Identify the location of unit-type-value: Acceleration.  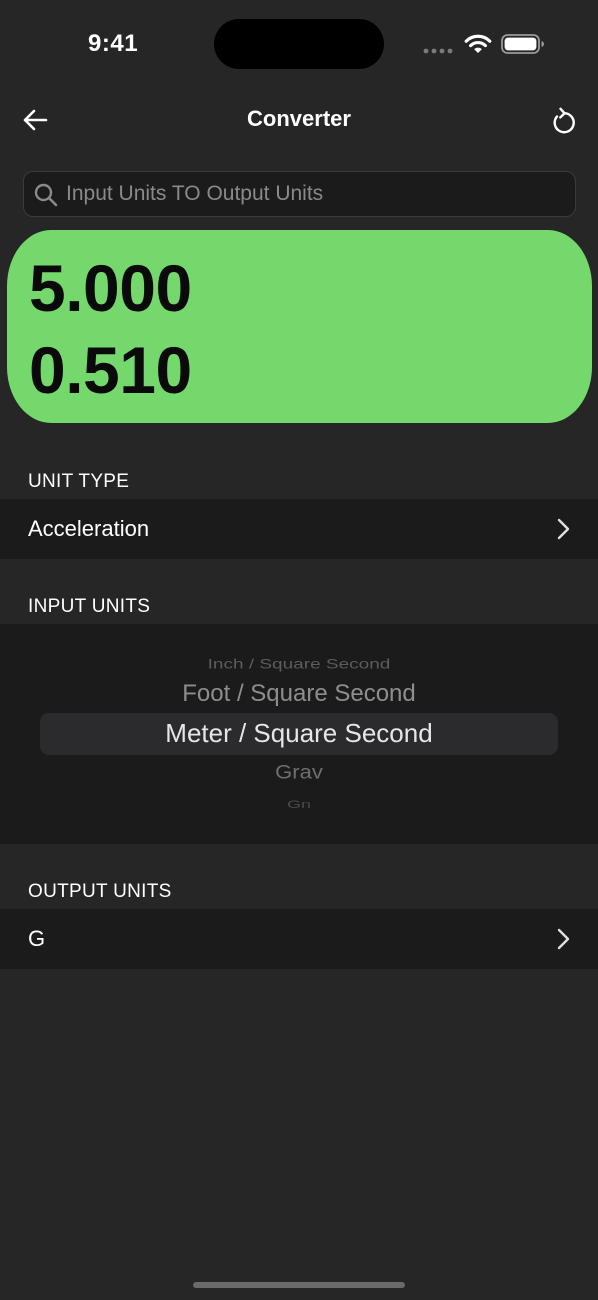
(89, 528).